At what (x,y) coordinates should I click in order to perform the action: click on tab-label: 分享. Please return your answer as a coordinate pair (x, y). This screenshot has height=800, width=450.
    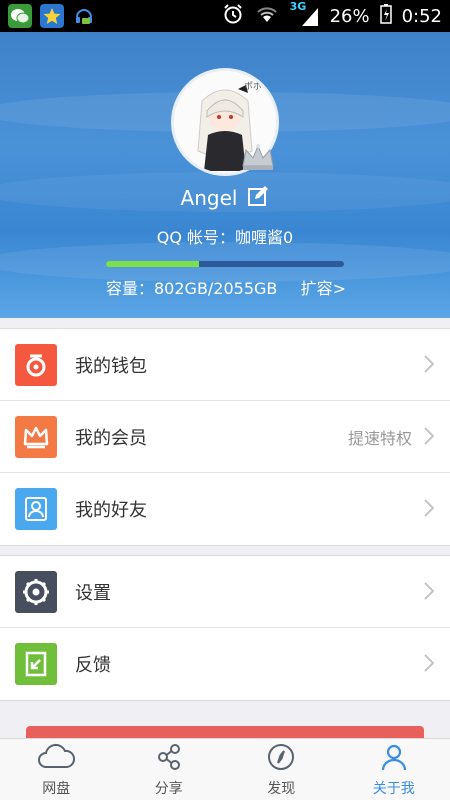
    Looking at the image, I should click on (168, 788).